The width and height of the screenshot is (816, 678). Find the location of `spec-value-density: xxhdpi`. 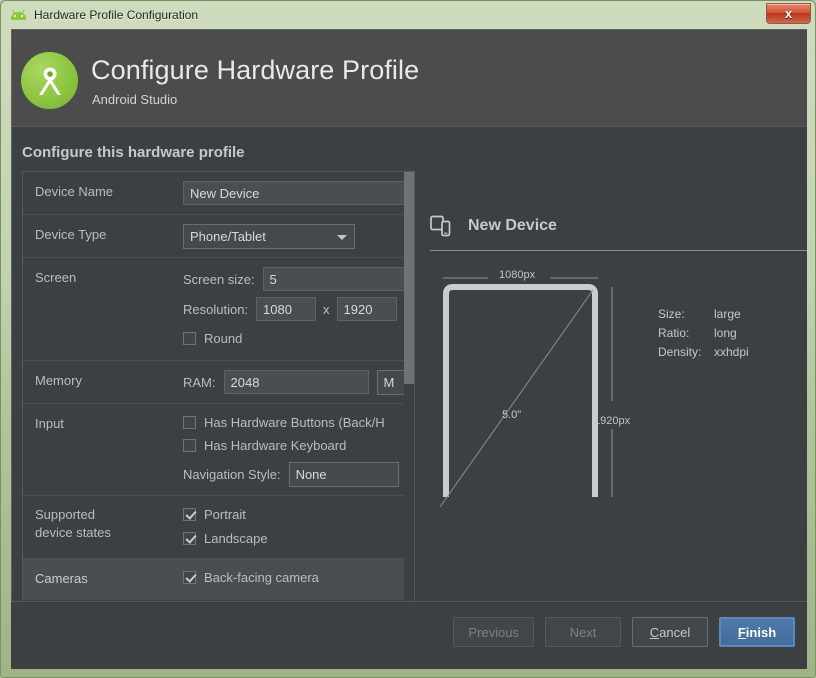

spec-value-density: xxhdpi is located at coordinates (731, 352).